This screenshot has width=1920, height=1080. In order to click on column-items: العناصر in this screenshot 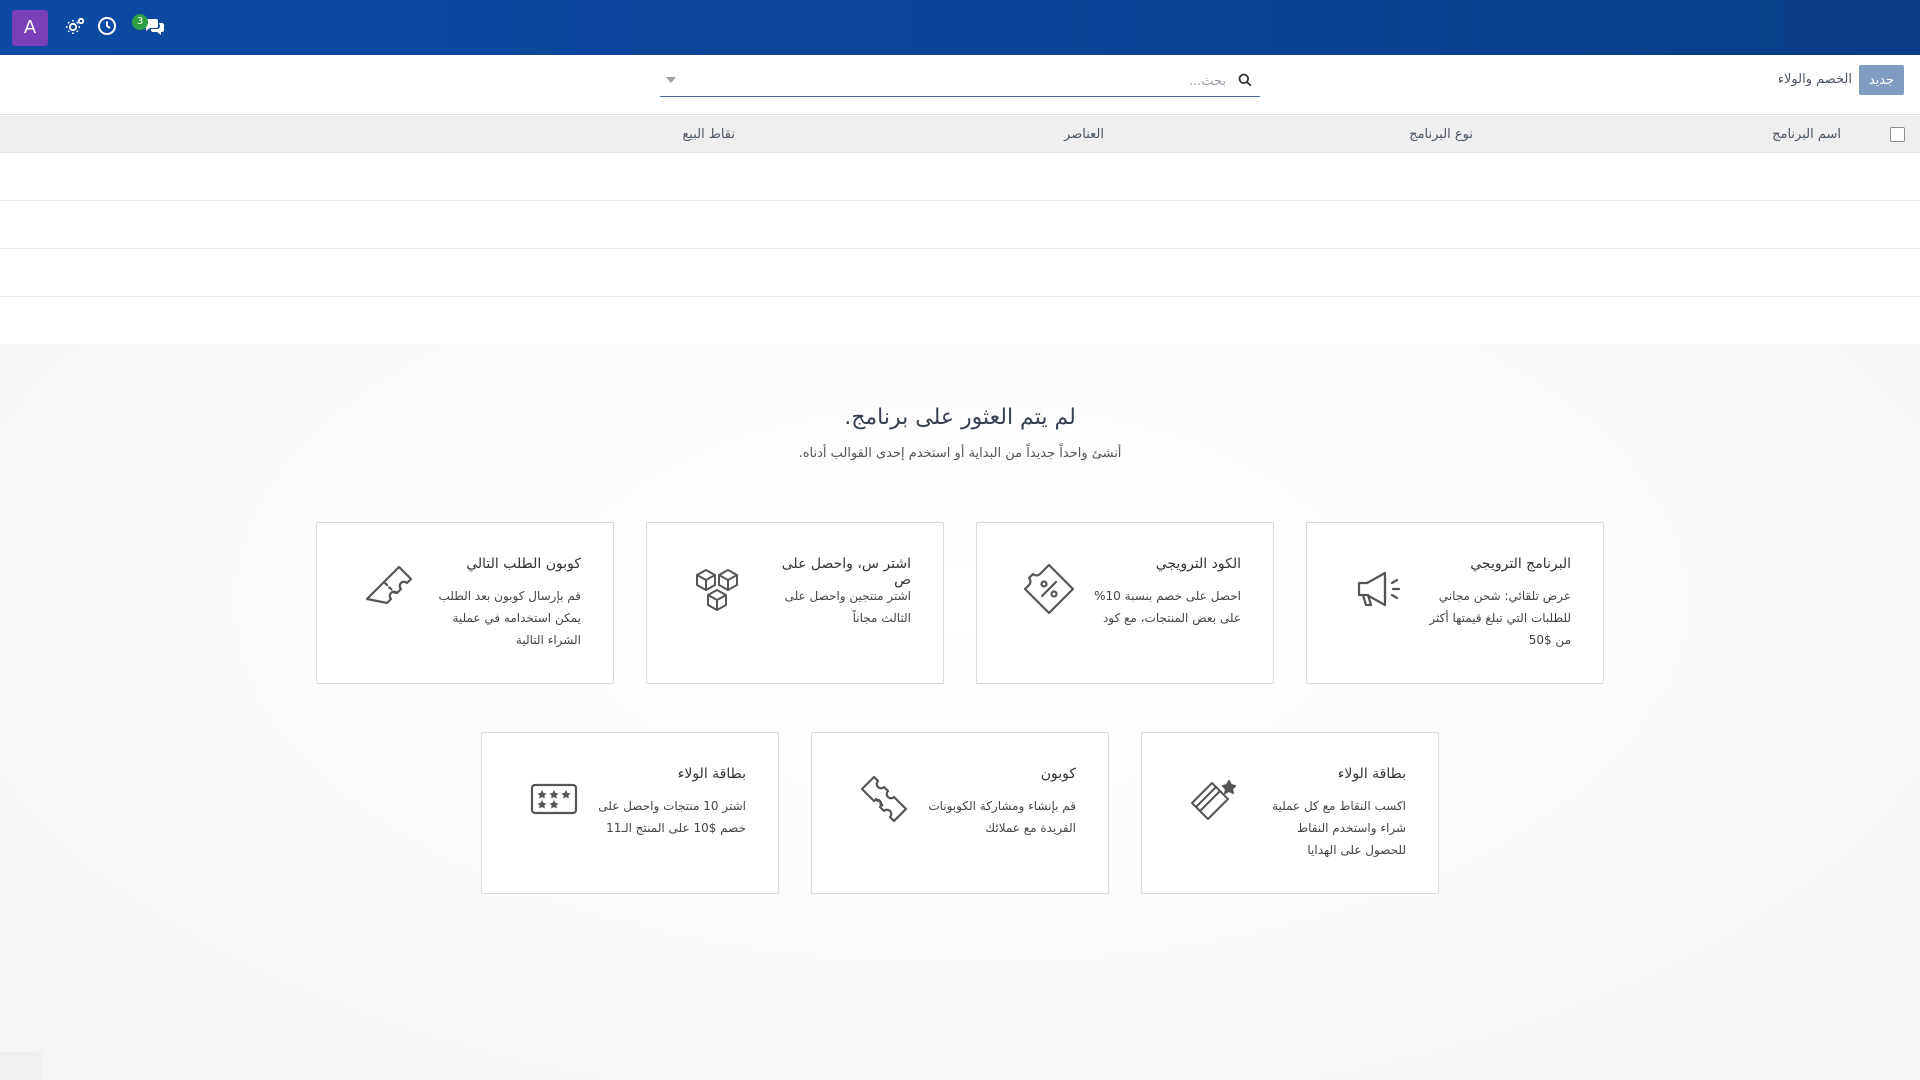, I will do `click(1084, 134)`.